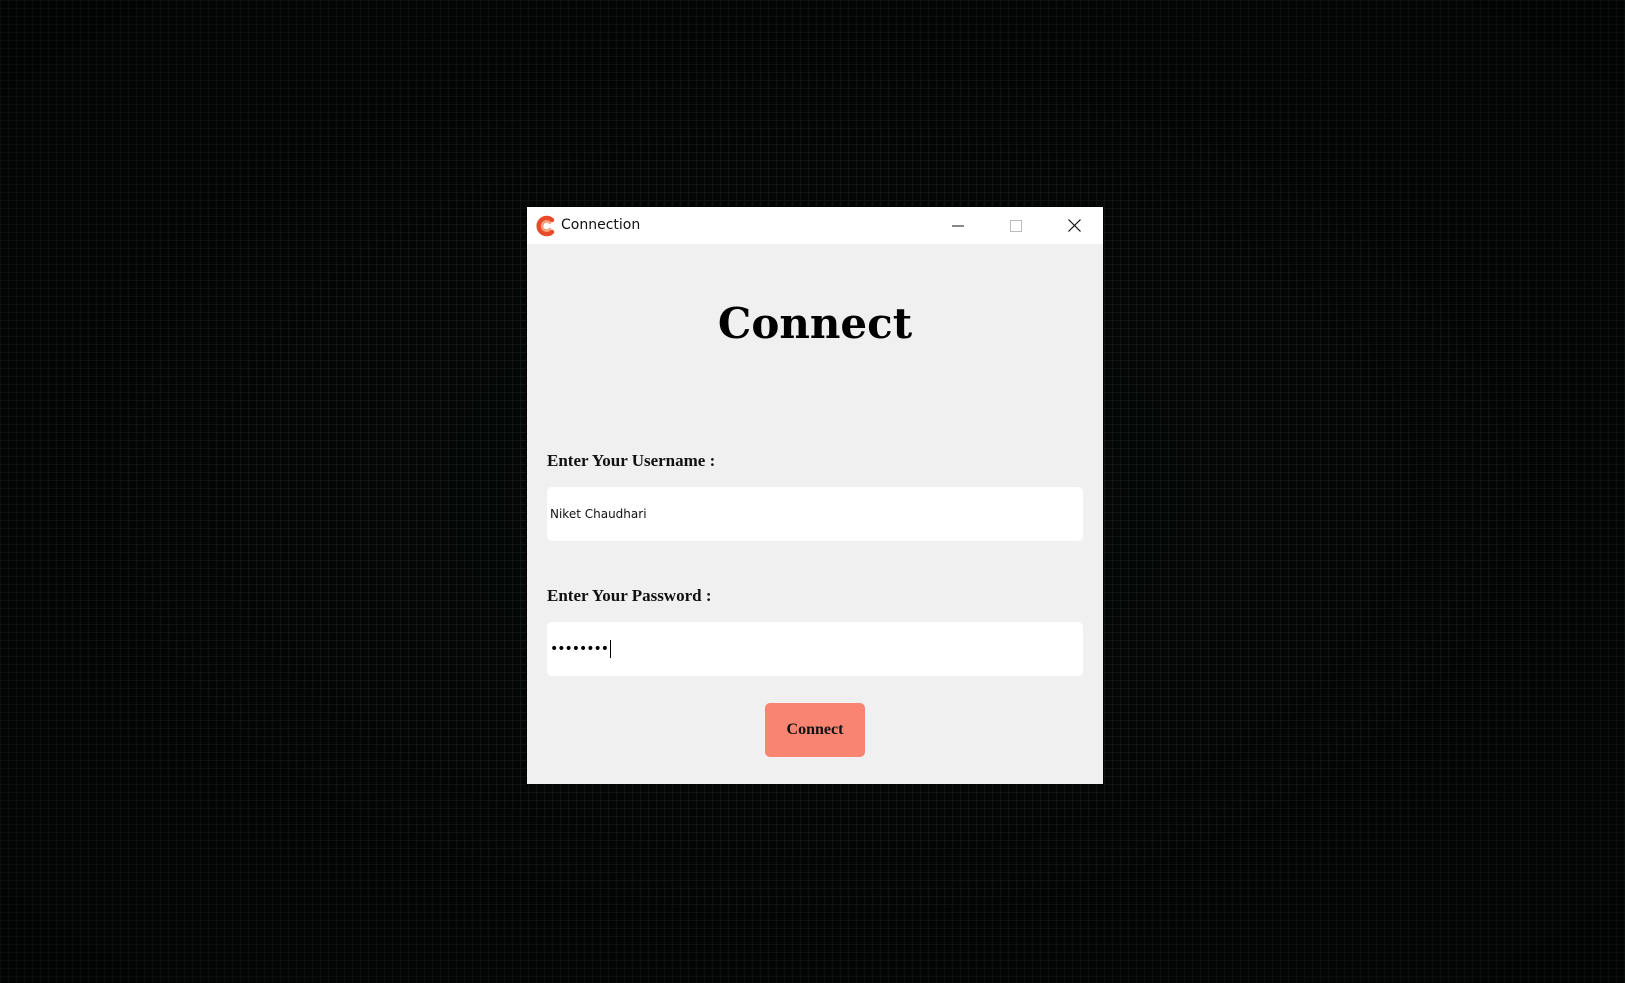  Describe the element at coordinates (546, 226) in the screenshot. I see `app-logo-icon` at that location.